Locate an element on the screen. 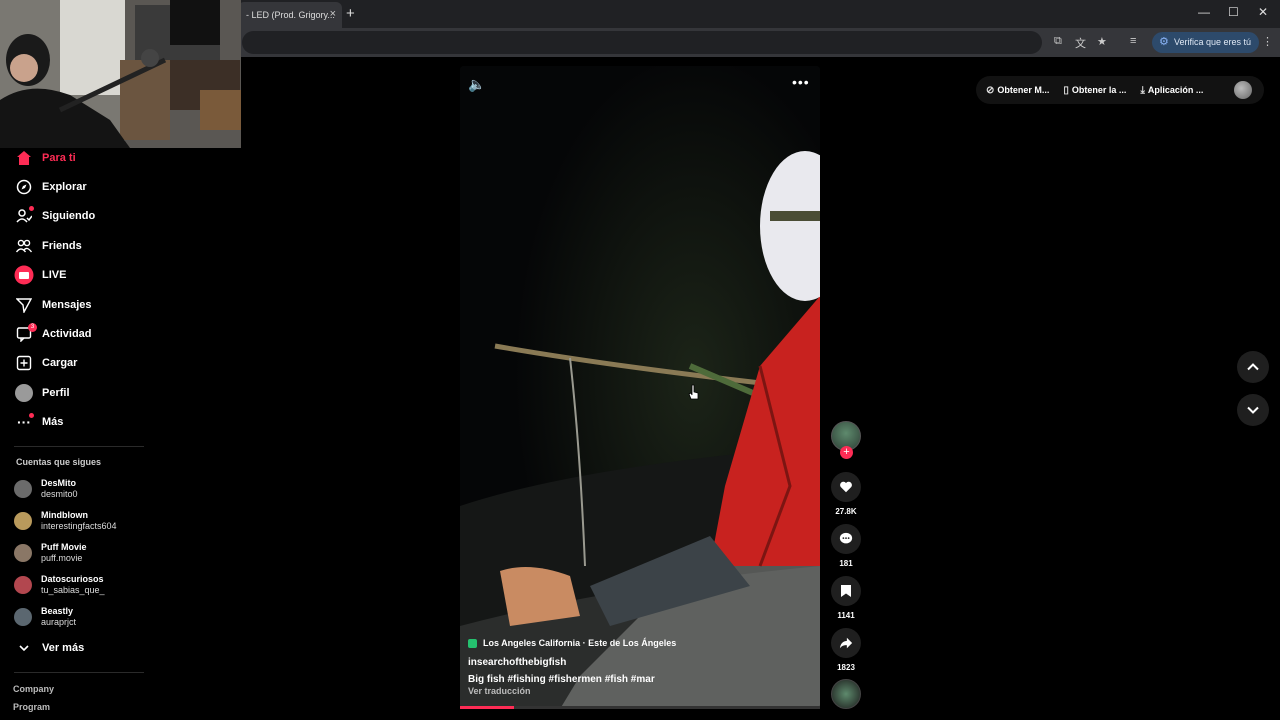 Image resolution: width=1280 pixels, height=720 pixels. profile-icon is located at coordinates (24, 393).